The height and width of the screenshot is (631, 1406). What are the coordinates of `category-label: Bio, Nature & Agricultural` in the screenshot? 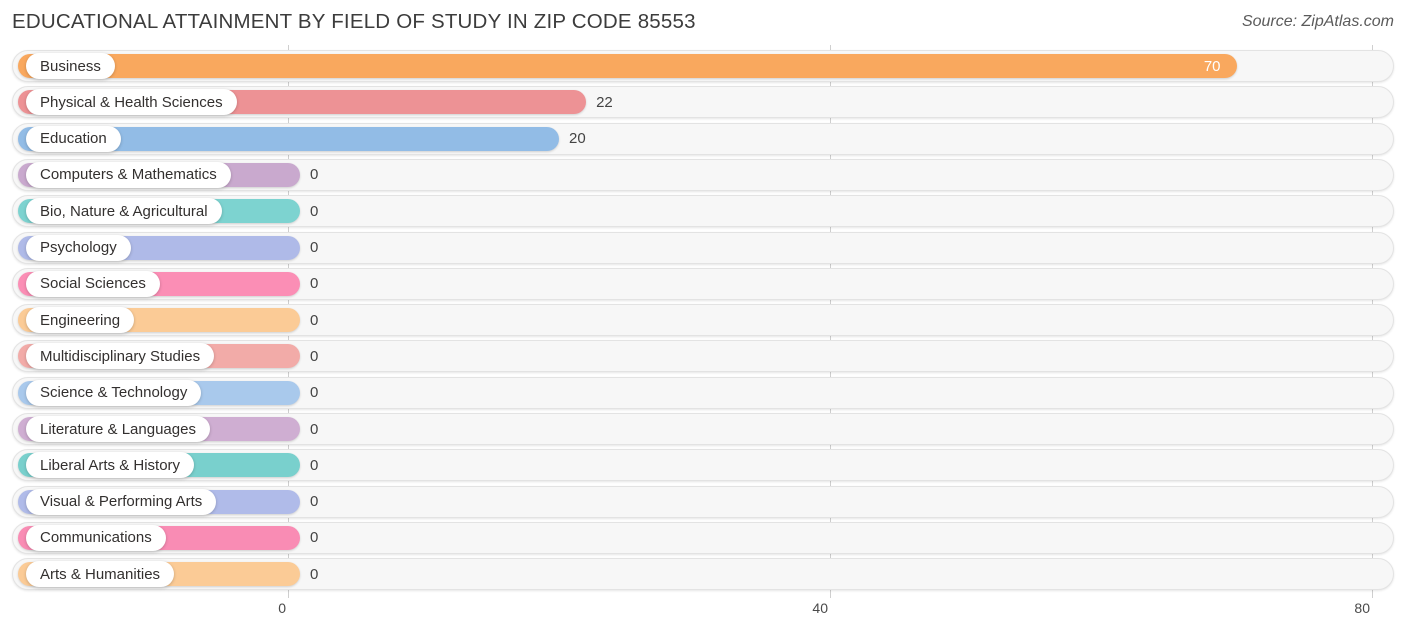 It's located at (124, 211).